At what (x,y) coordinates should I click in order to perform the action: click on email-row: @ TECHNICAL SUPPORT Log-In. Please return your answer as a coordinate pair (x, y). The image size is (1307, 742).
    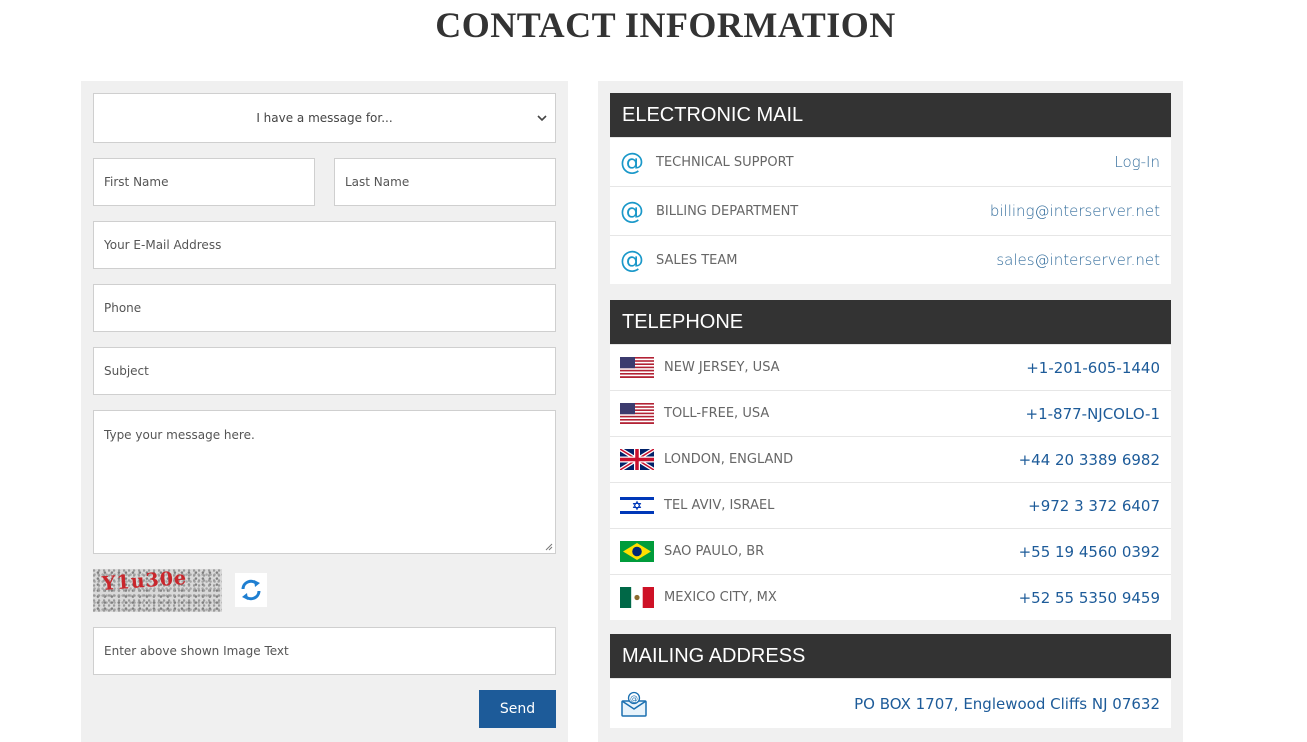
    Looking at the image, I should click on (890, 161).